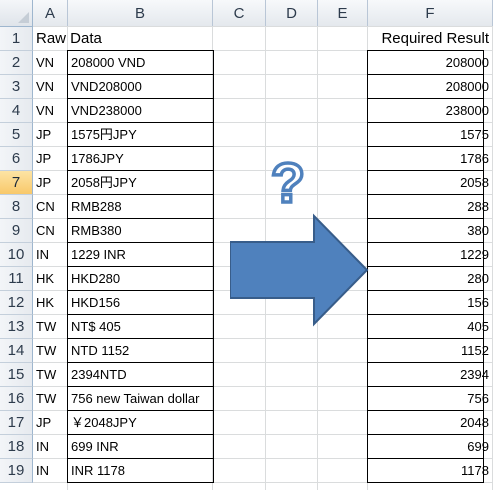 The image size is (493, 490). What do you see at coordinates (16, 399) in the screenshot?
I see `row-header-16: 16` at bounding box center [16, 399].